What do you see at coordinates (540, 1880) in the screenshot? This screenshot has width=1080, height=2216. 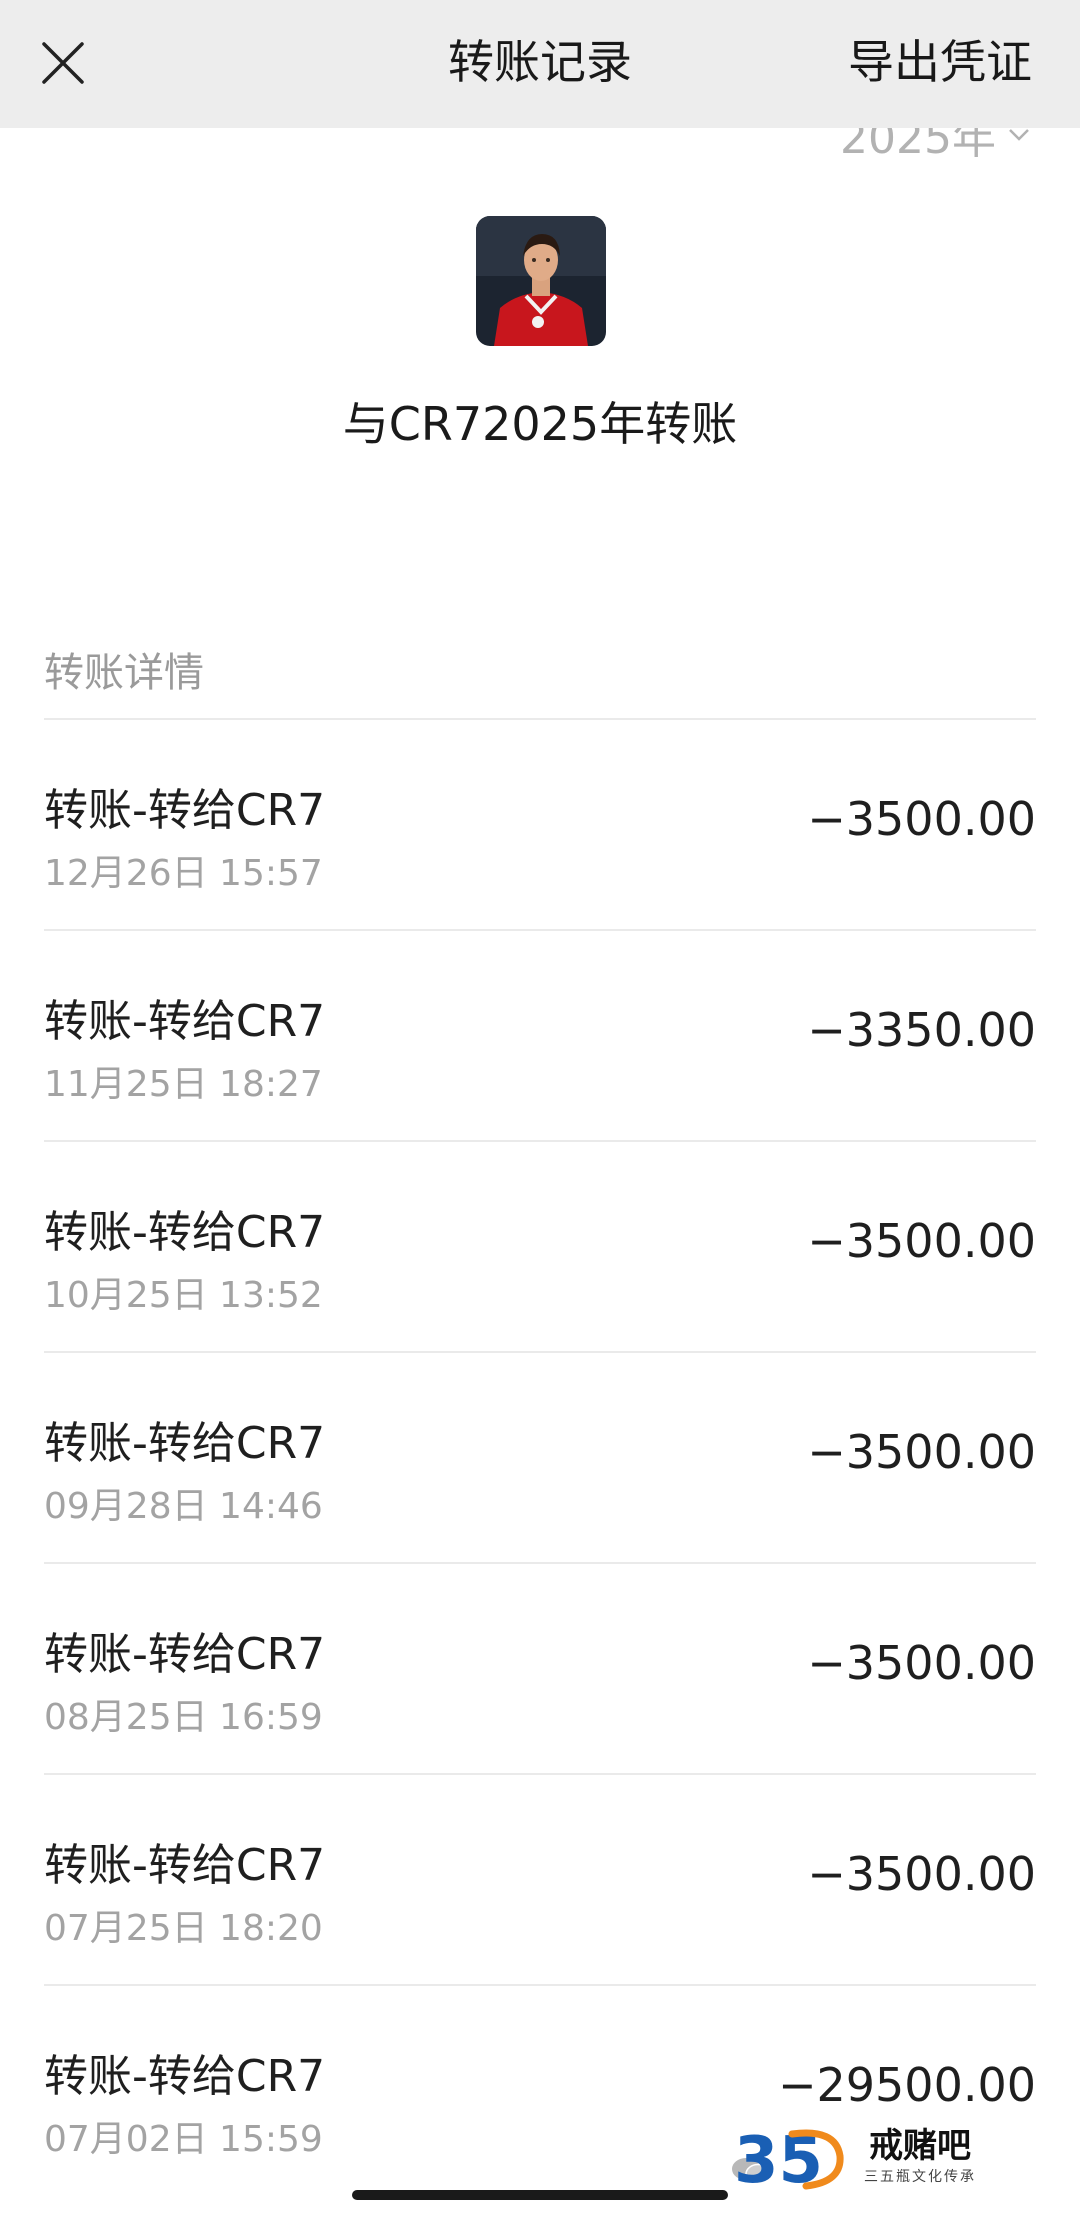 I see `transaction-row: 转账-转给CR7 07月25日 18:20 −3500.00` at bounding box center [540, 1880].